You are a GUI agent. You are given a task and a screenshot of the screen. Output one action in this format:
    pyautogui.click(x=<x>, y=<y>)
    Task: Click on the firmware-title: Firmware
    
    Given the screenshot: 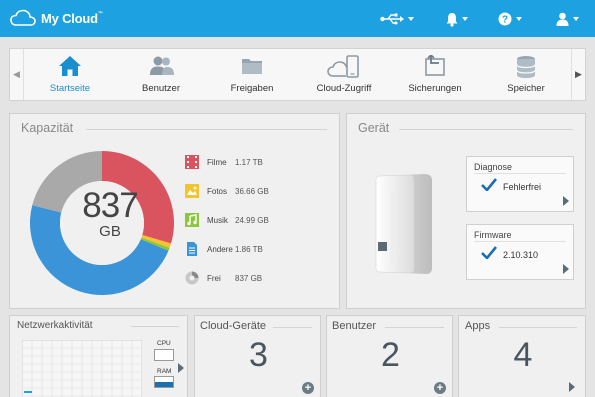 What is the action you would take?
    pyautogui.click(x=493, y=235)
    